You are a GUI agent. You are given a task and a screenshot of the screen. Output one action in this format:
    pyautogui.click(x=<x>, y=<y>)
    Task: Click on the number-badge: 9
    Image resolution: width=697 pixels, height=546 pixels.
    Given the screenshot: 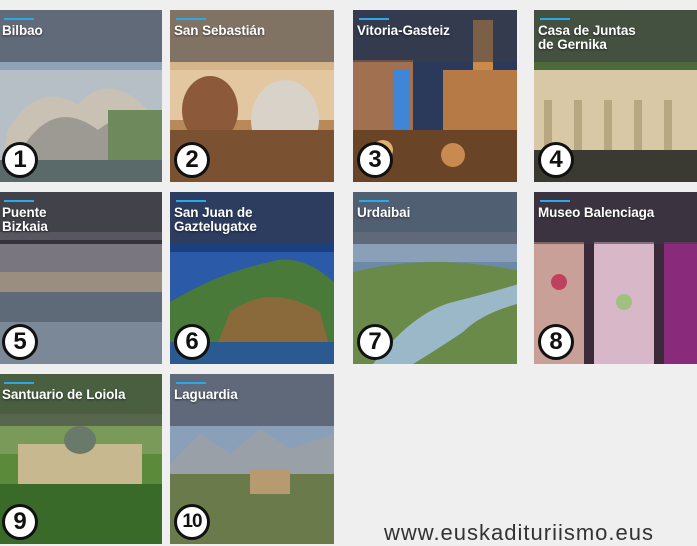 What is the action you would take?
    pyautogui.click(x=20, y=522)
    